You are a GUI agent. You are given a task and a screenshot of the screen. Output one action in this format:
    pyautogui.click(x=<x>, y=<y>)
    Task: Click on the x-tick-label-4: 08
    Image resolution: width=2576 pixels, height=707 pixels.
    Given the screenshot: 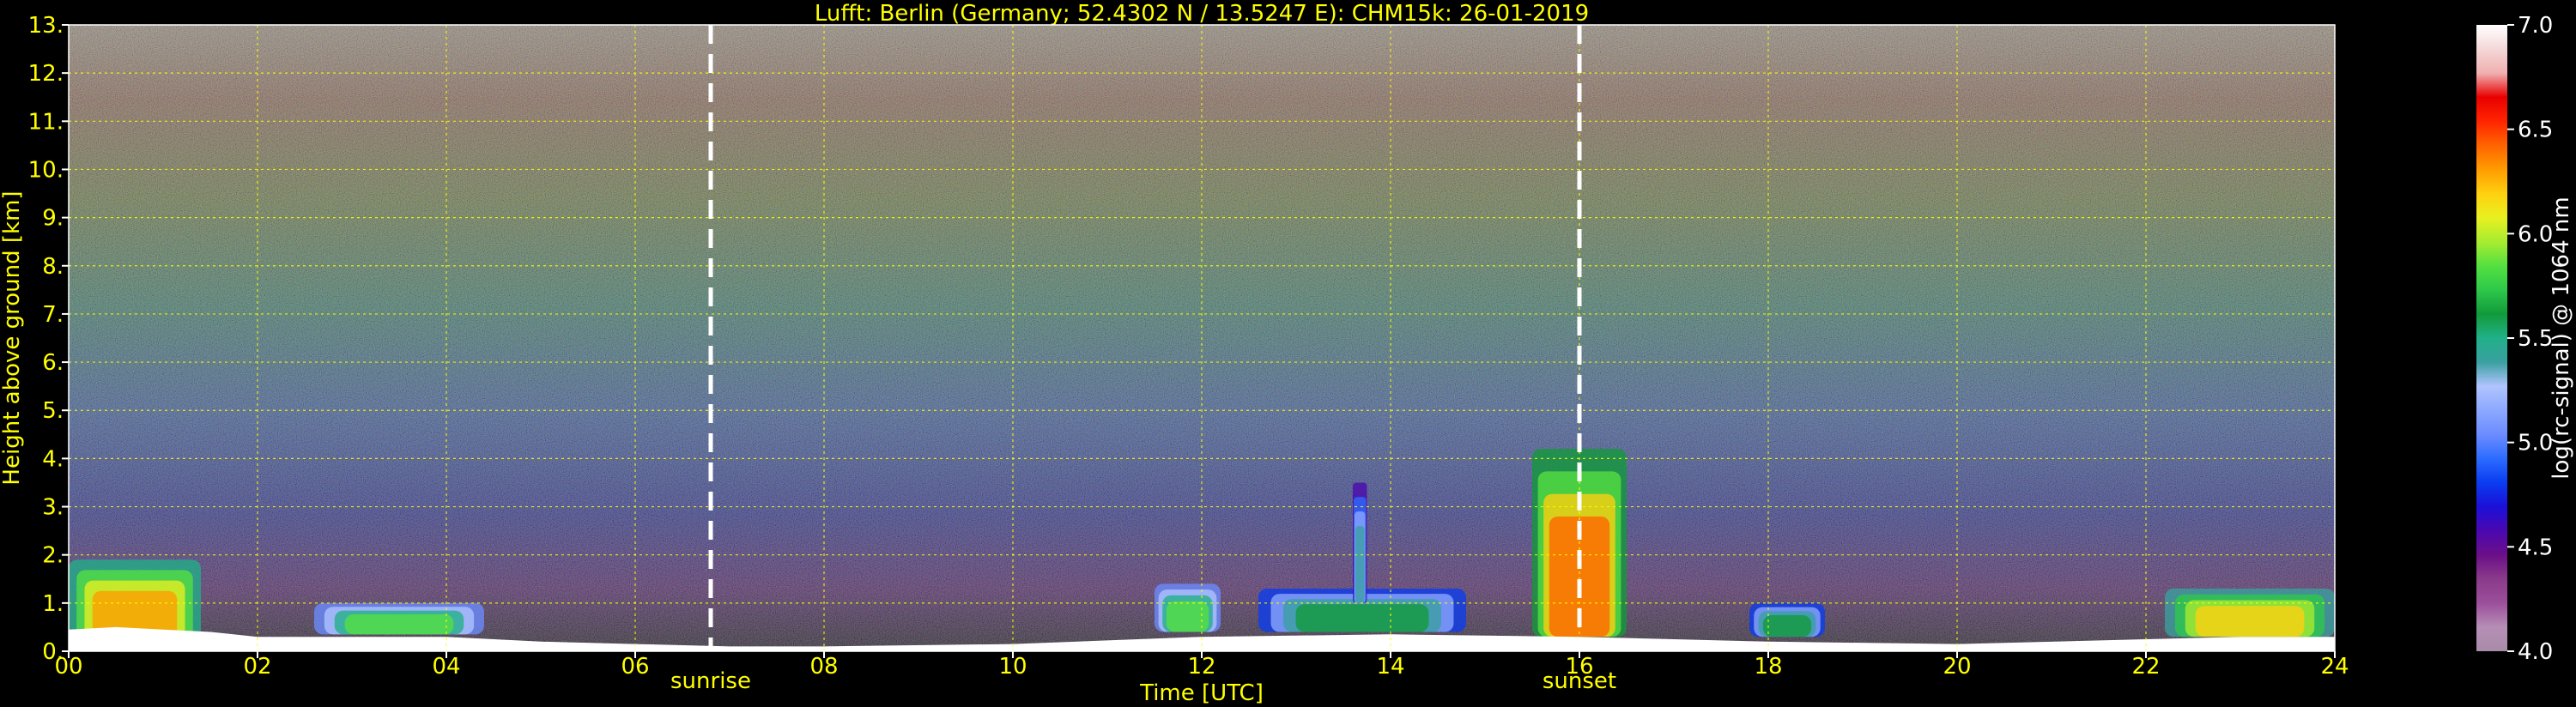 What is the action you would take?
    pyautogui.click(x=823, y=667)
    